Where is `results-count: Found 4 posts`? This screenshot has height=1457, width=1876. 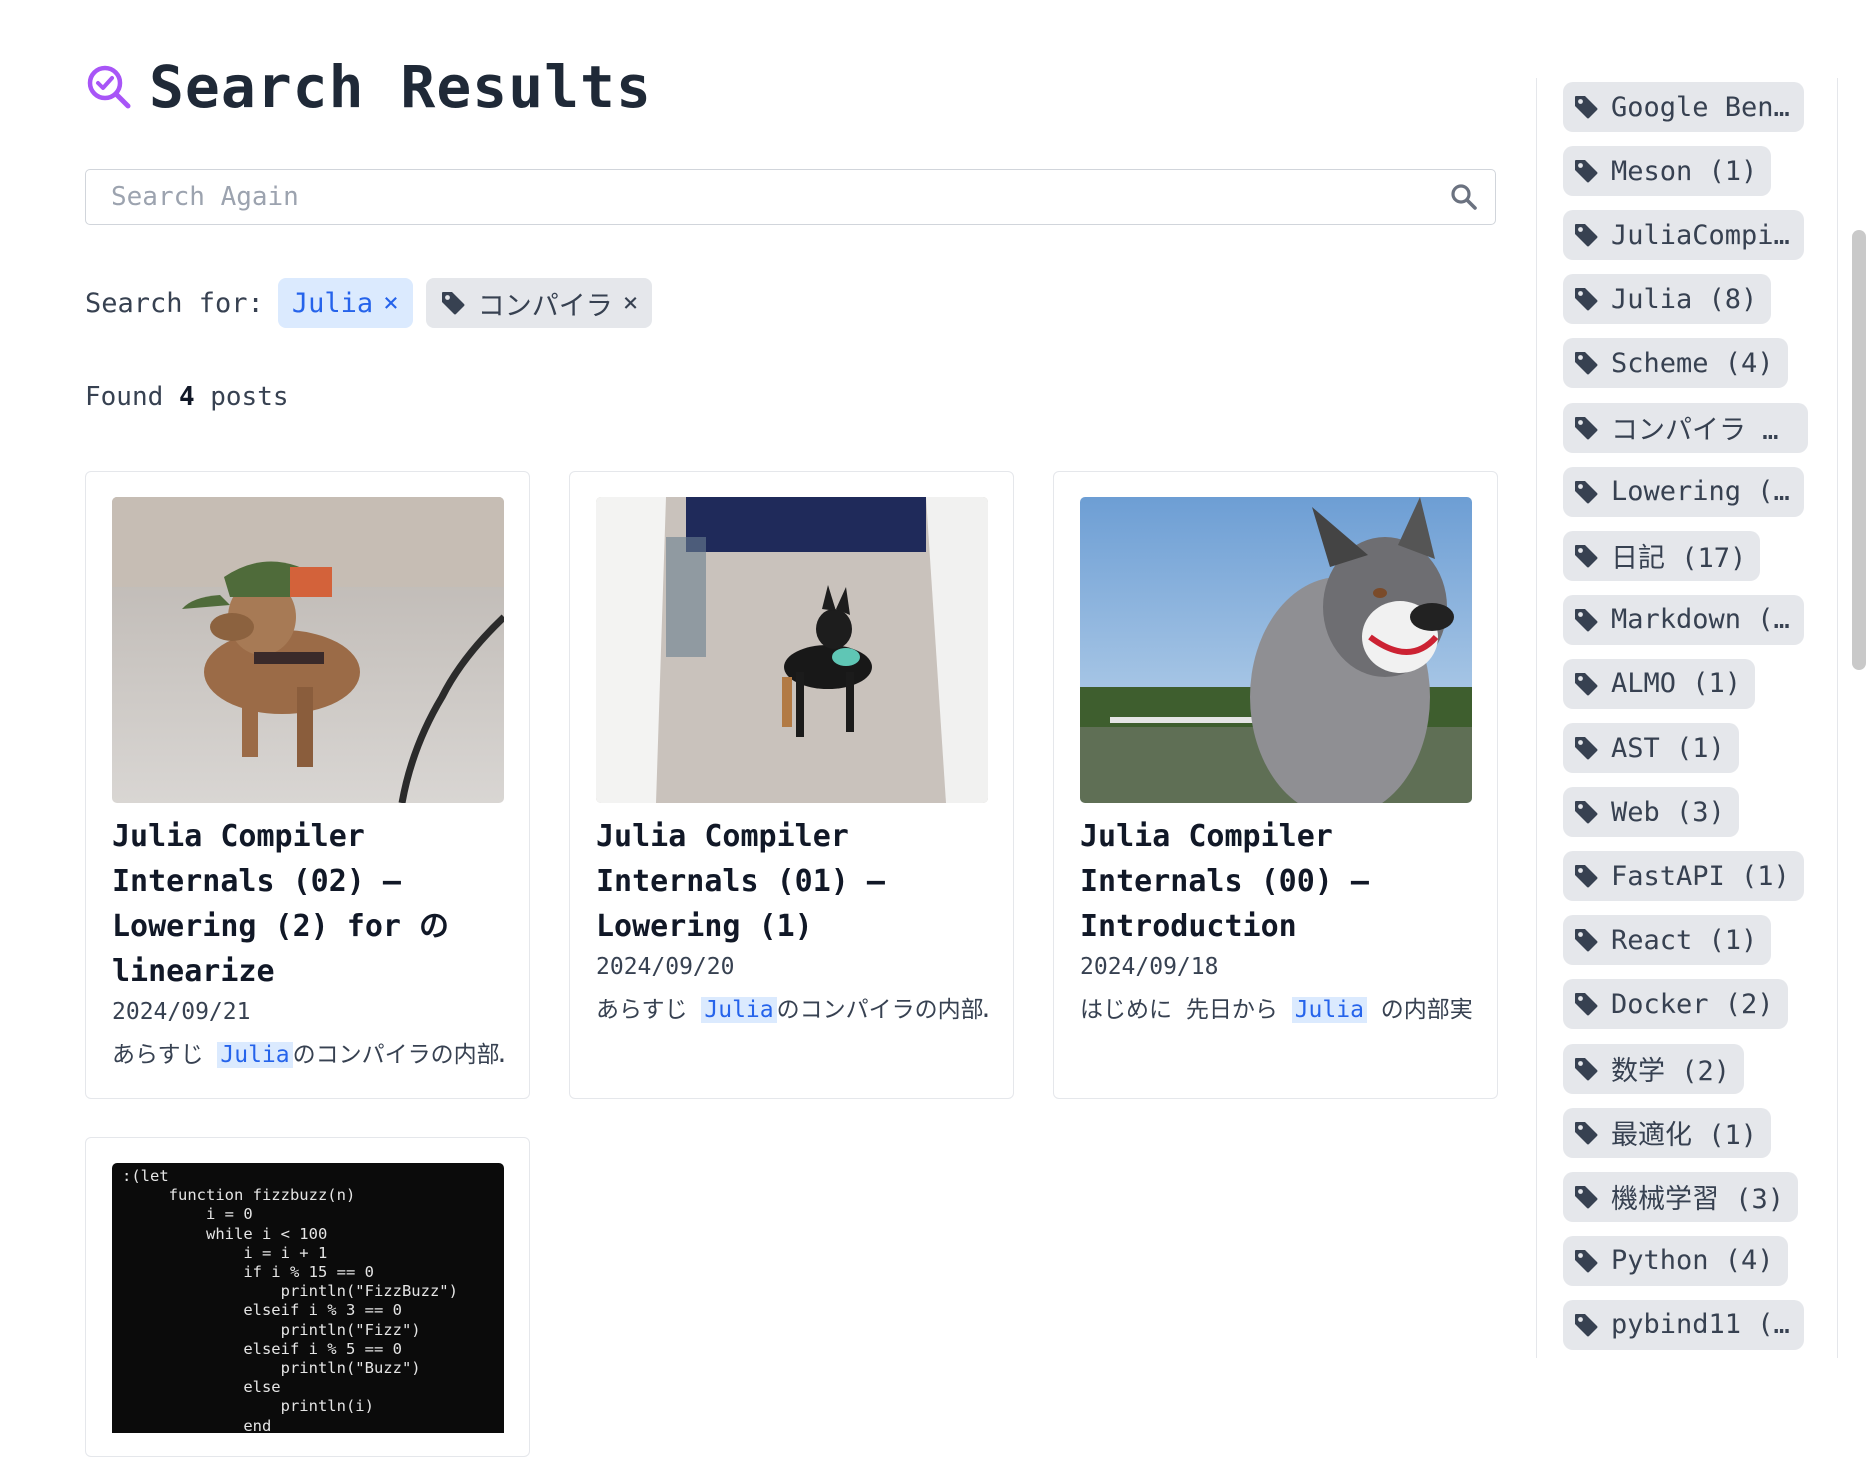
results-count: Found 4 posts is located at coordinates (187, 397).